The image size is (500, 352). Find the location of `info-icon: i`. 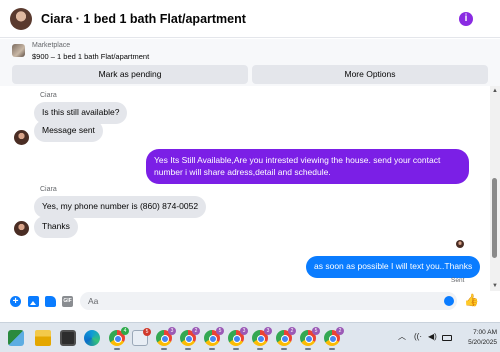

info-icon: i is located at coordinates (466, 19).